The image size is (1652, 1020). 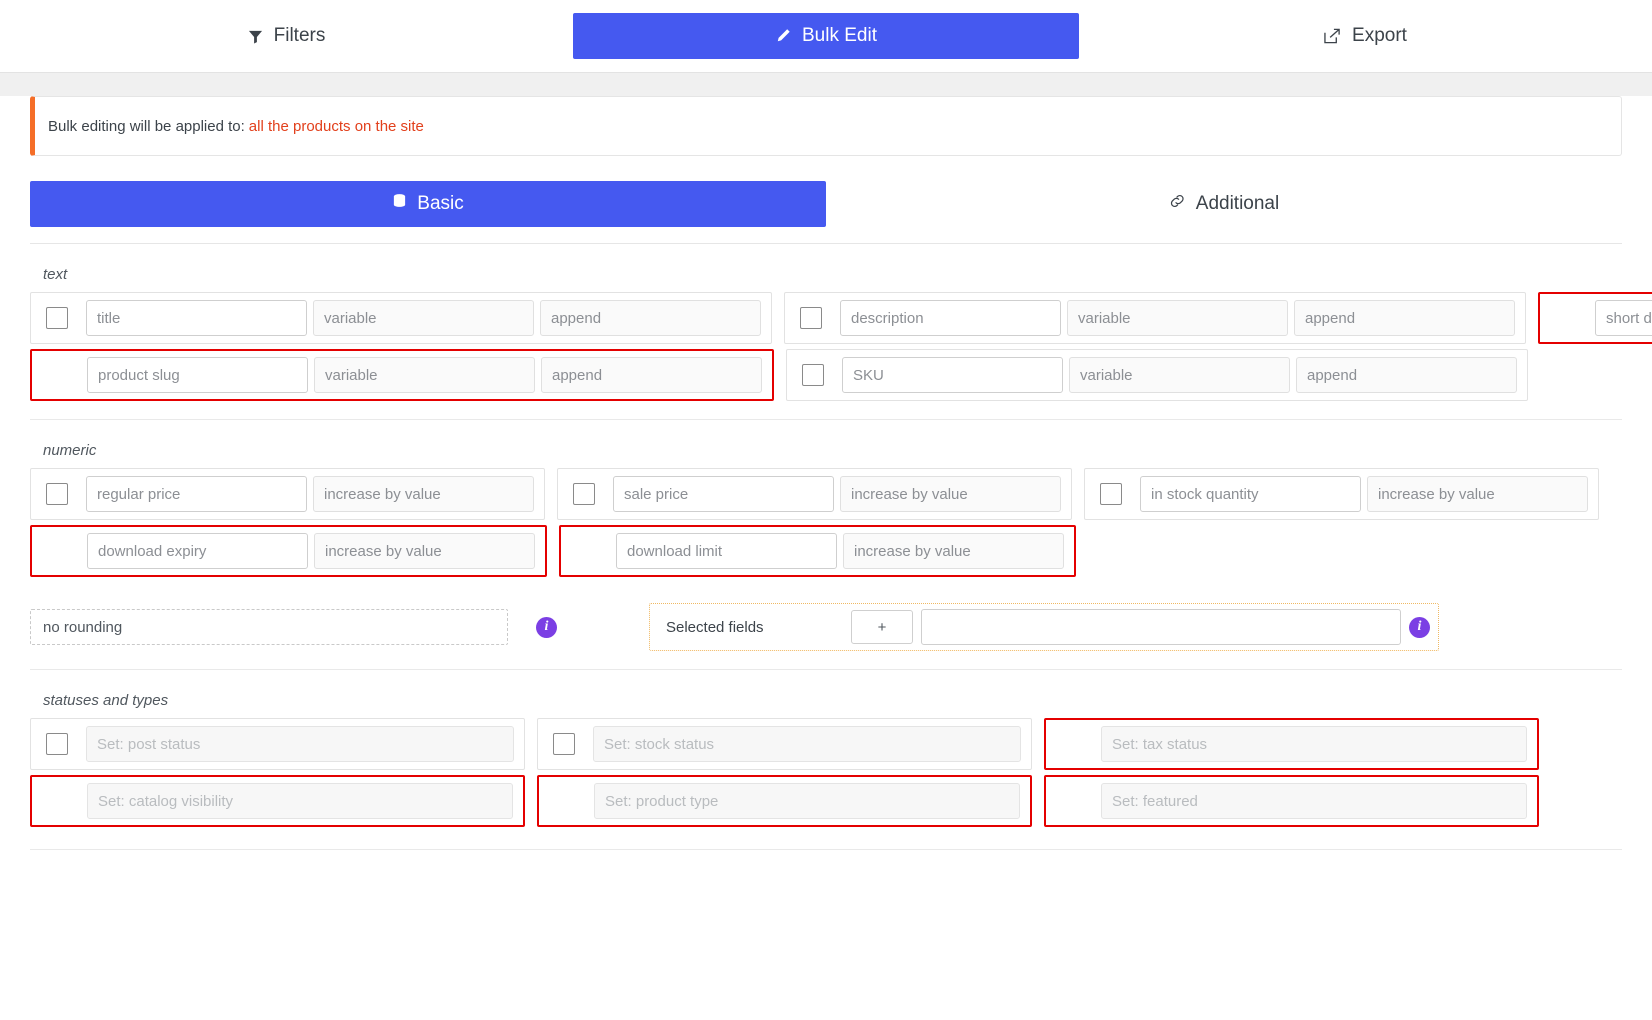 I want to click on field-group-text: text, so click(x=841, y=343).